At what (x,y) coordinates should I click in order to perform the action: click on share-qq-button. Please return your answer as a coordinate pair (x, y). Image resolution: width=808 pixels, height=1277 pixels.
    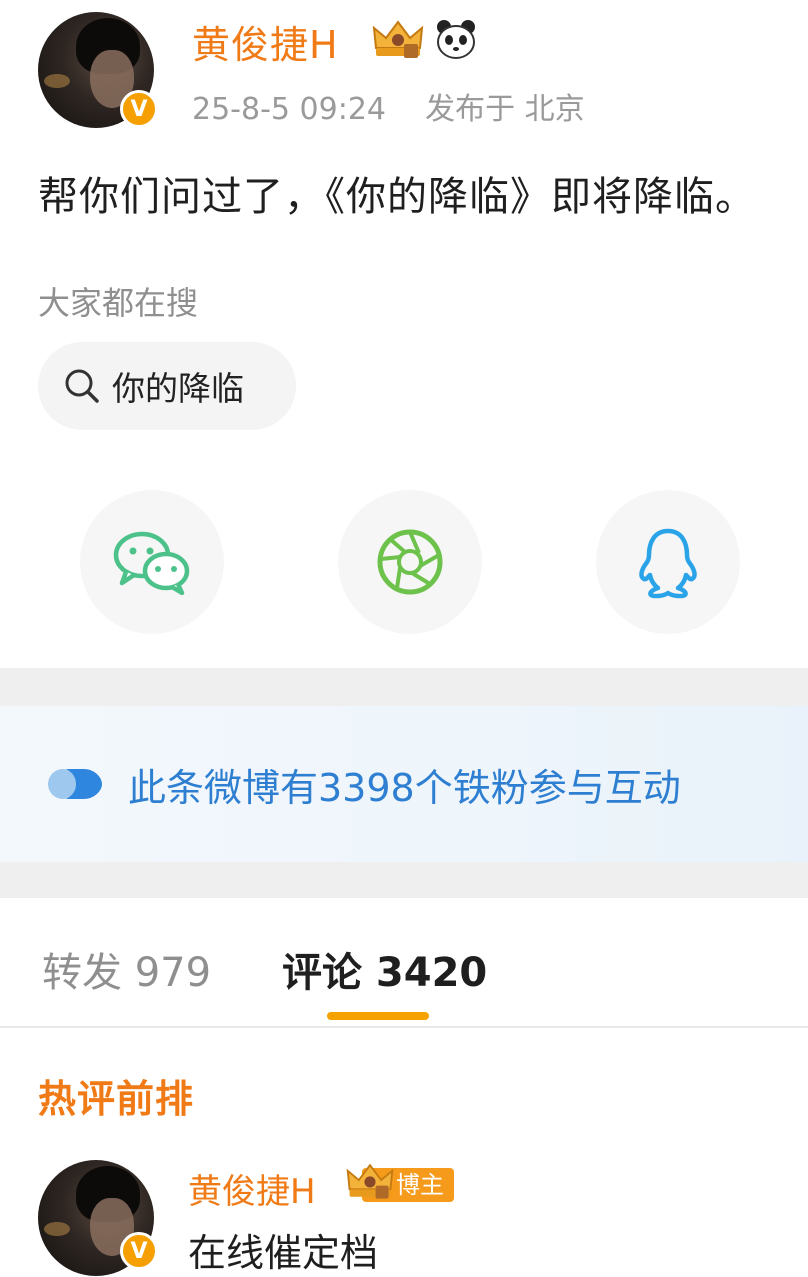
    Looking at the image, I should click on (668, 562).